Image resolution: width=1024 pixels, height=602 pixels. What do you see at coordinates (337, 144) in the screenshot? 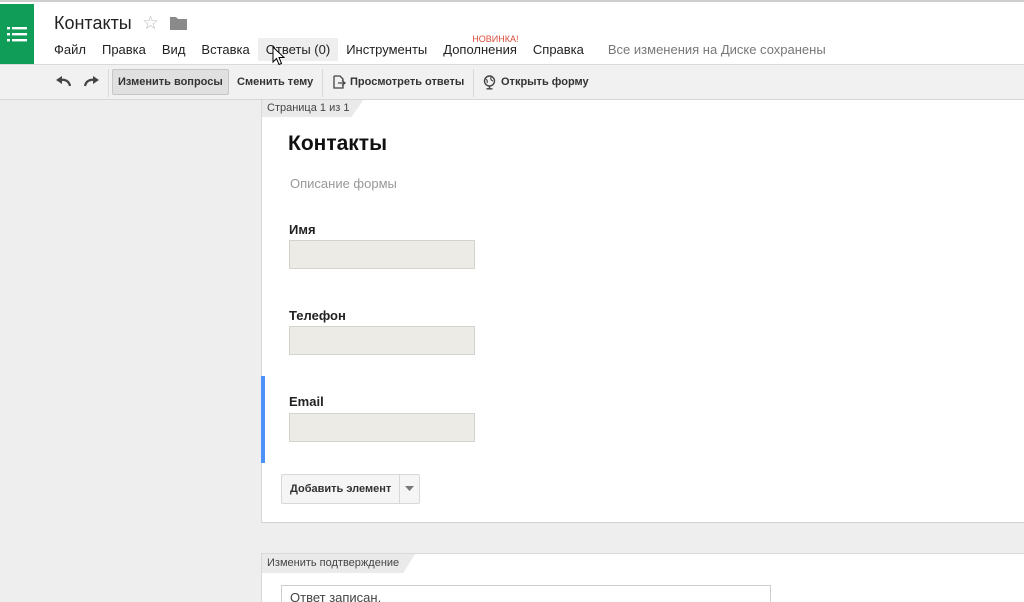
I see `form-title: Контакты` at bounding box center [337, 144].